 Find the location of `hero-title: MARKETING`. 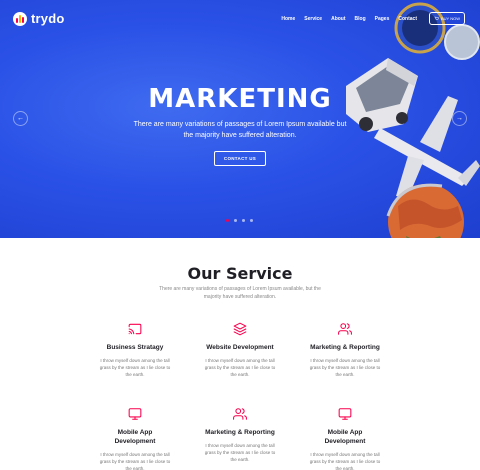

hero-title: MARKETING is located at coordinates (240, 99).